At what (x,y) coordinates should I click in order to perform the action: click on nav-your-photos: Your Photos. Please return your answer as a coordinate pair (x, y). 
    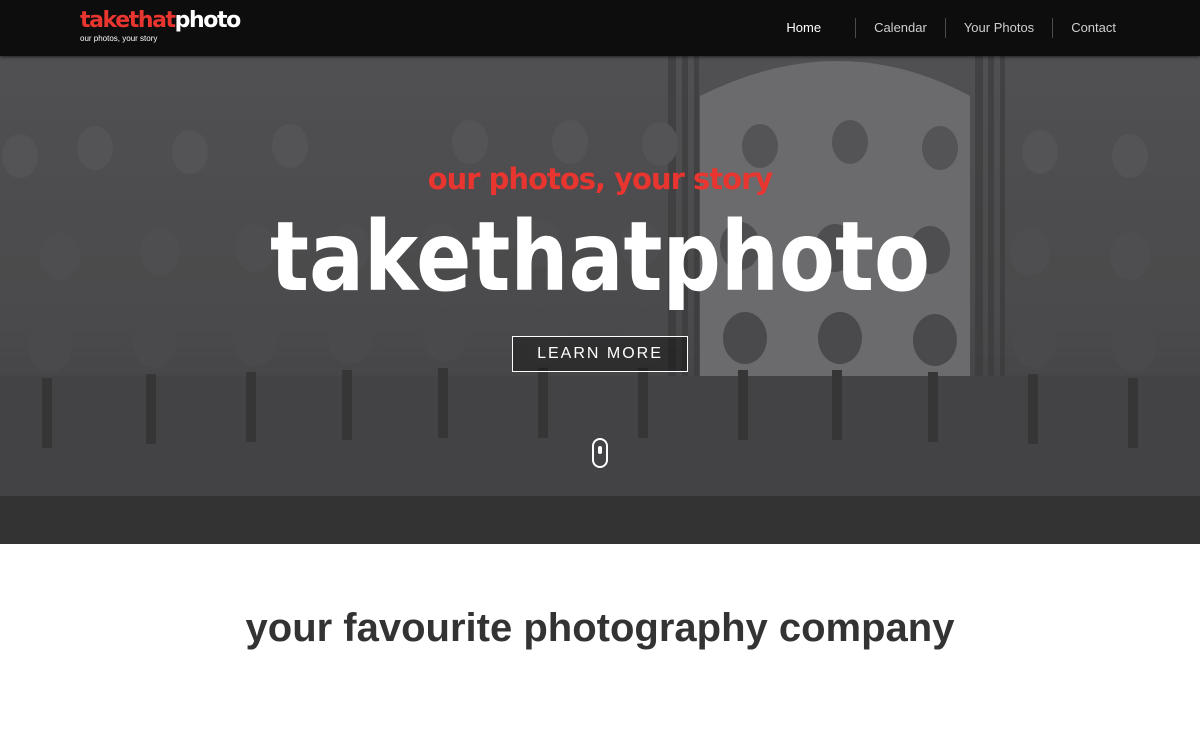
    Looking at the image, I should click on (998, 28).